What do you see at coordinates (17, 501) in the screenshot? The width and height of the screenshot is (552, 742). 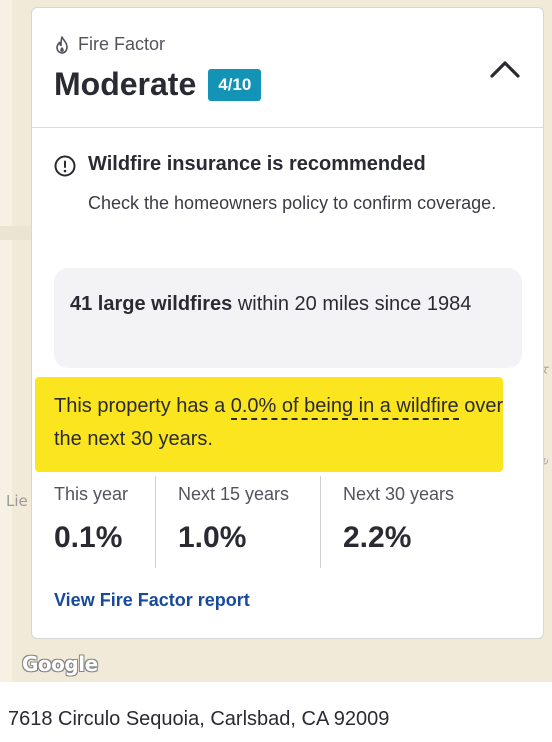 I see `map-street-label: Lie` at bounding box center [17, 501].